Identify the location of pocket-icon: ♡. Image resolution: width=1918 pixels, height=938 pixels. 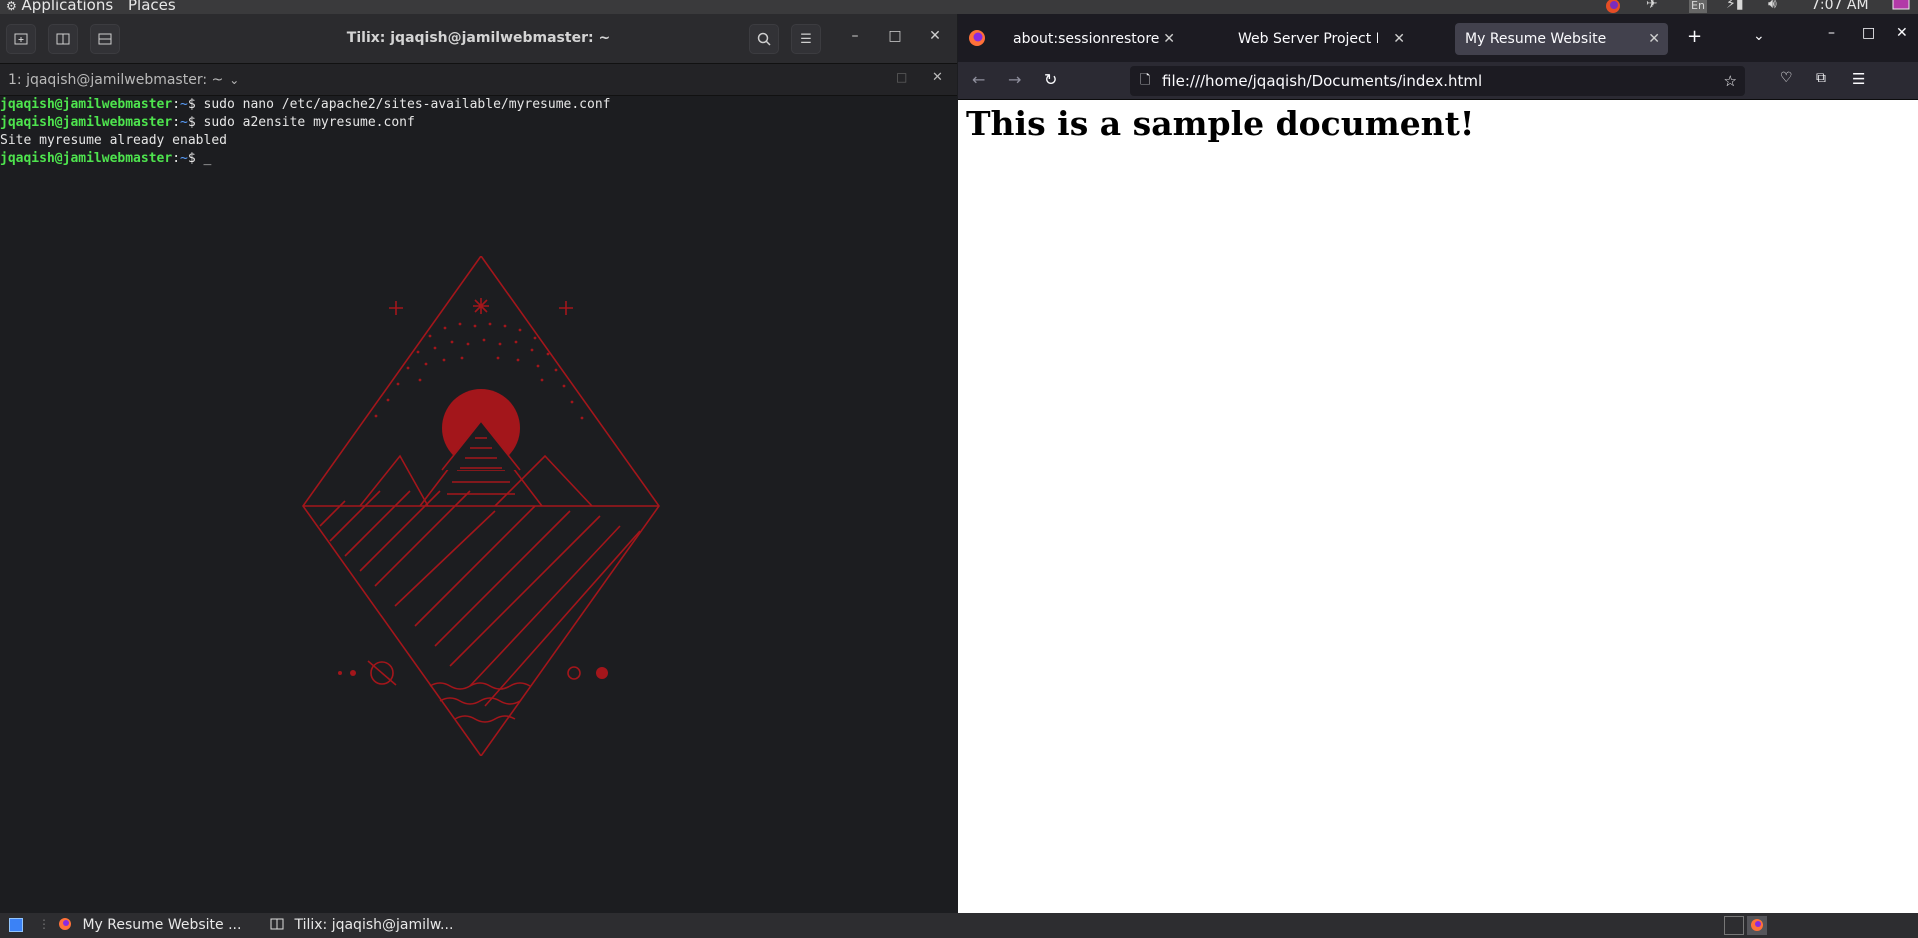
(1786, 78).